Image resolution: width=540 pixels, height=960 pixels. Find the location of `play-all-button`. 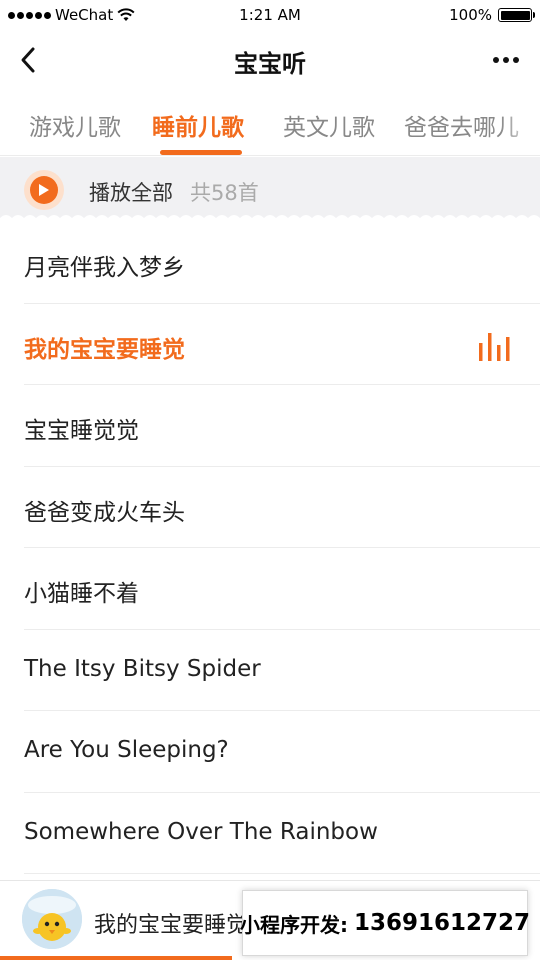

play-all-button is located at coordinates (44, 190).